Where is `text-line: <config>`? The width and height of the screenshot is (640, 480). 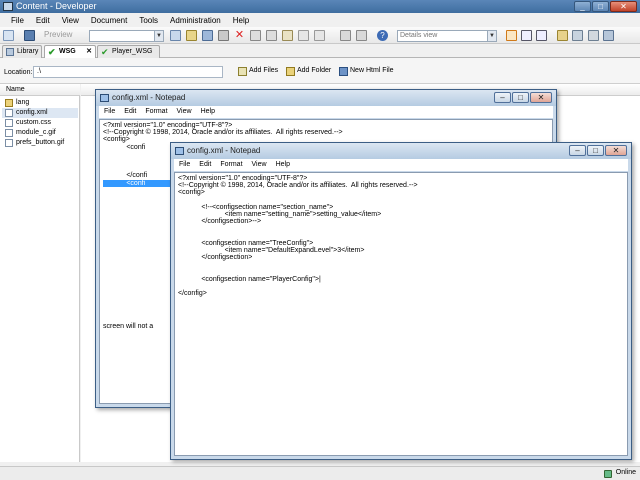
text-line: <config> is located at coordinates (191, 193).